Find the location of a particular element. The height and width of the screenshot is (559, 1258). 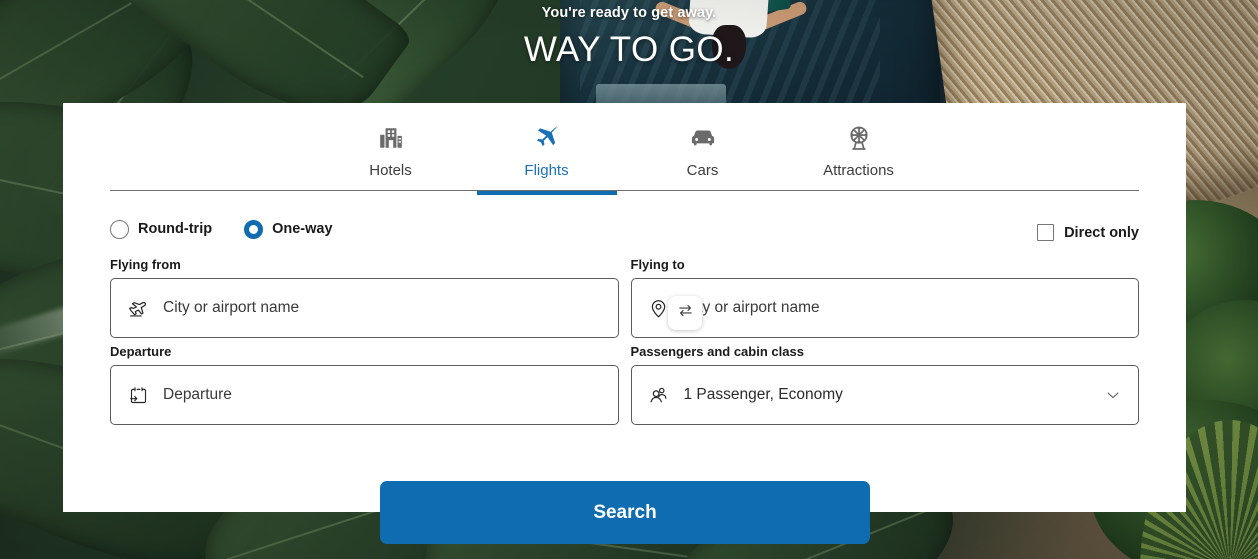

tab-flights: Flights is located at coordinates (547, 156).